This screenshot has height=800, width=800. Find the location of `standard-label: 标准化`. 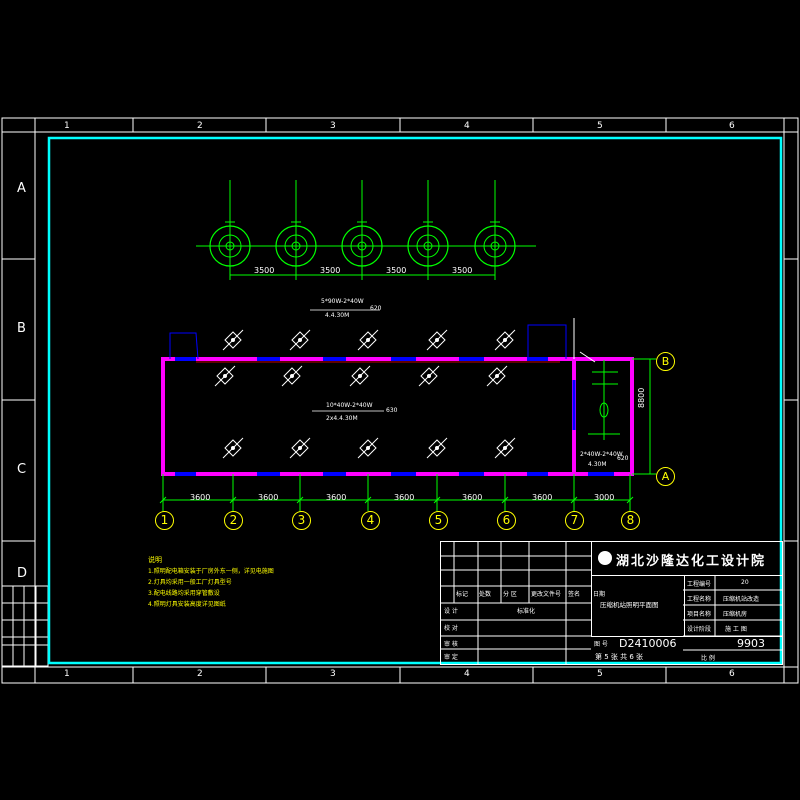

standard-label: 标准化 is located at coordinates (526, 611).